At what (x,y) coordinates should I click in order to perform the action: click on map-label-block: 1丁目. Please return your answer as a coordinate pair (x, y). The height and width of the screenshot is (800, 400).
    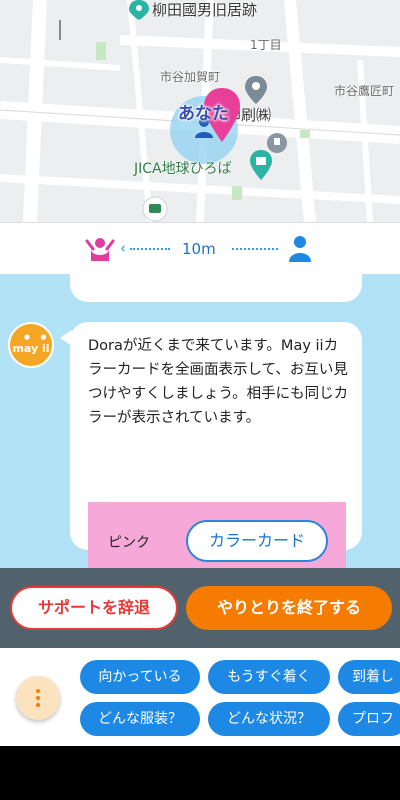
    Looking at the image, I should click on (266, 45).